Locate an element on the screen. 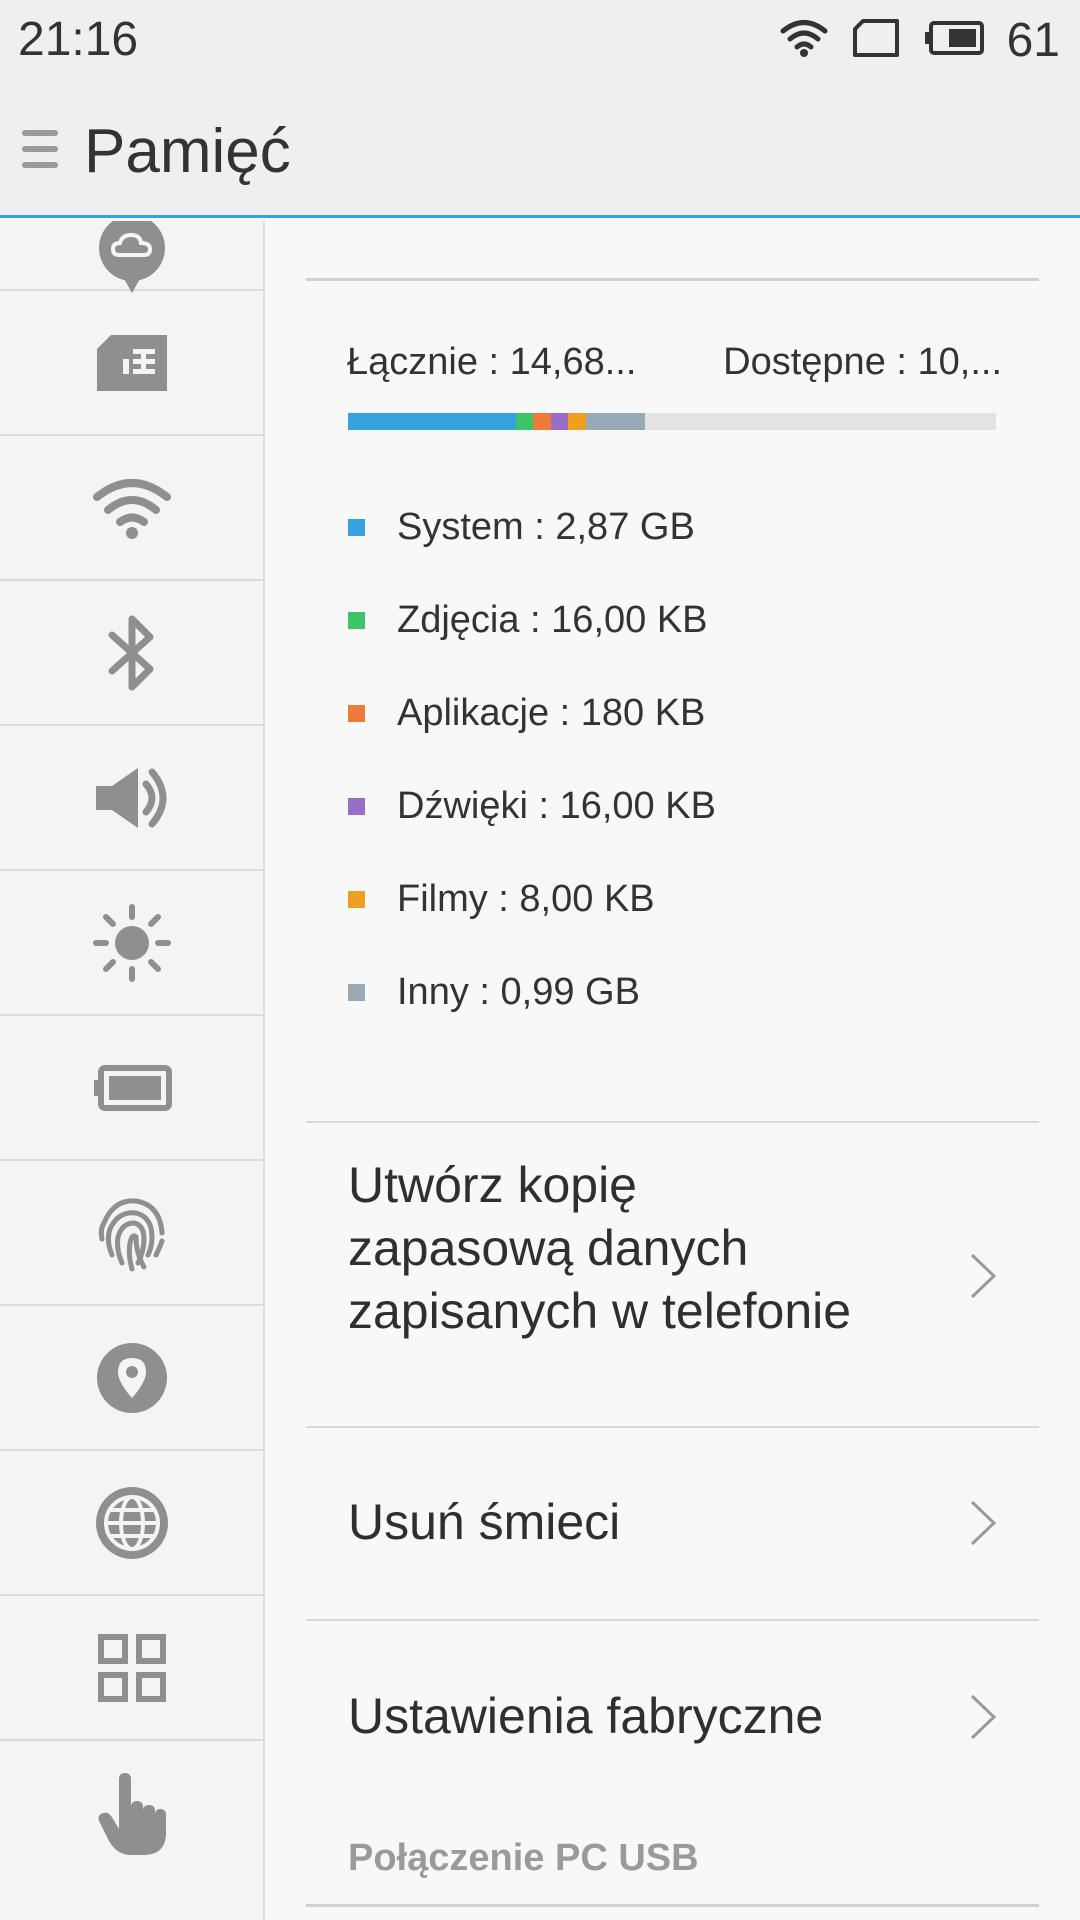 The width and height of the screenshot is (1080, 1920). speaker-icon is located at coordinates (132, 798).